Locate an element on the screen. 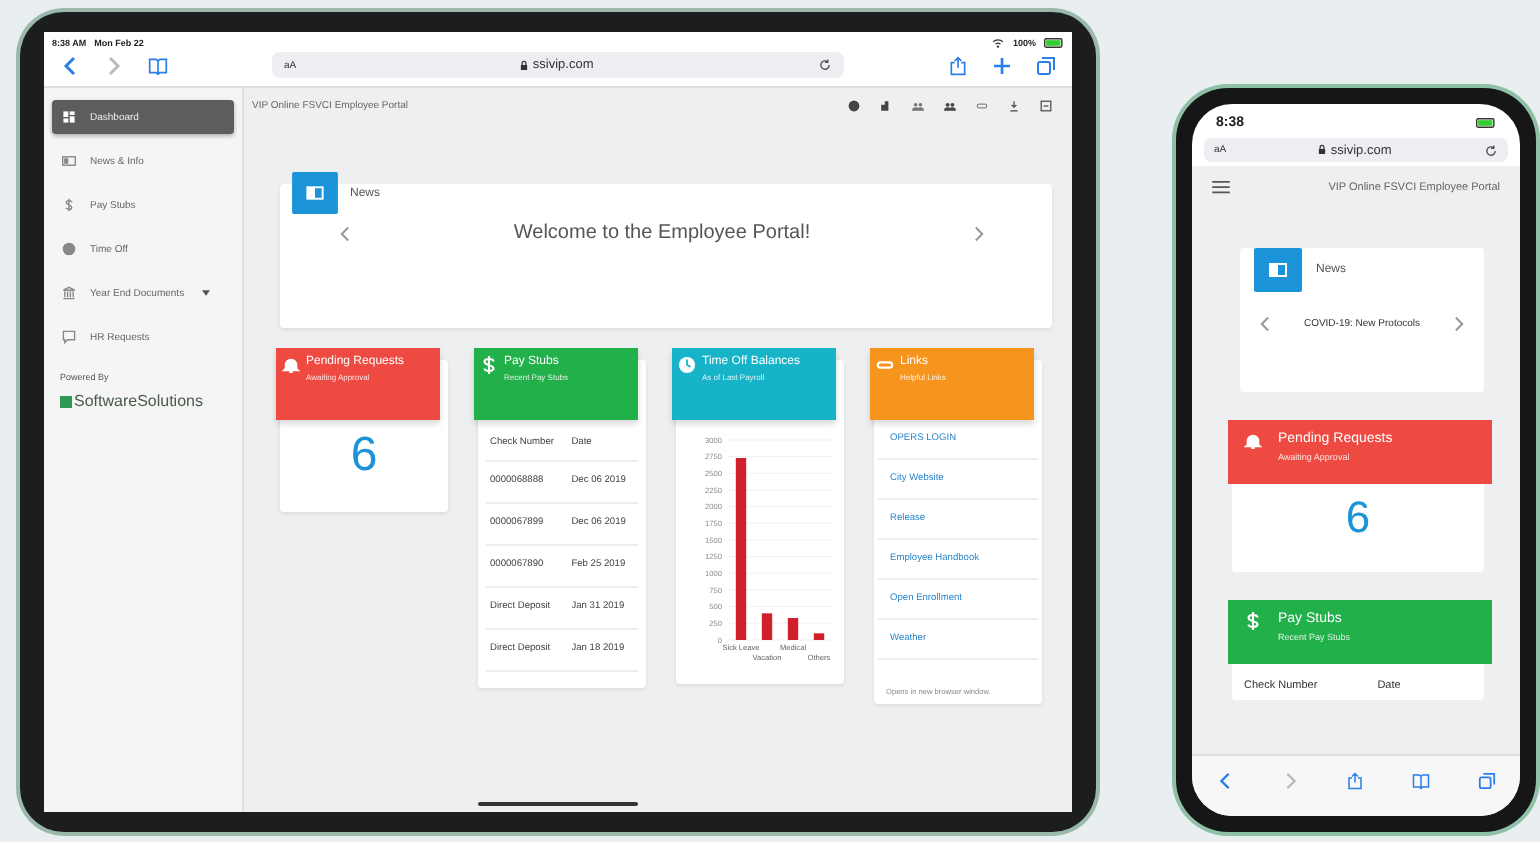 This screenshot has width=1540, height=842. wifi-icon is located at coordinates (998, 42).